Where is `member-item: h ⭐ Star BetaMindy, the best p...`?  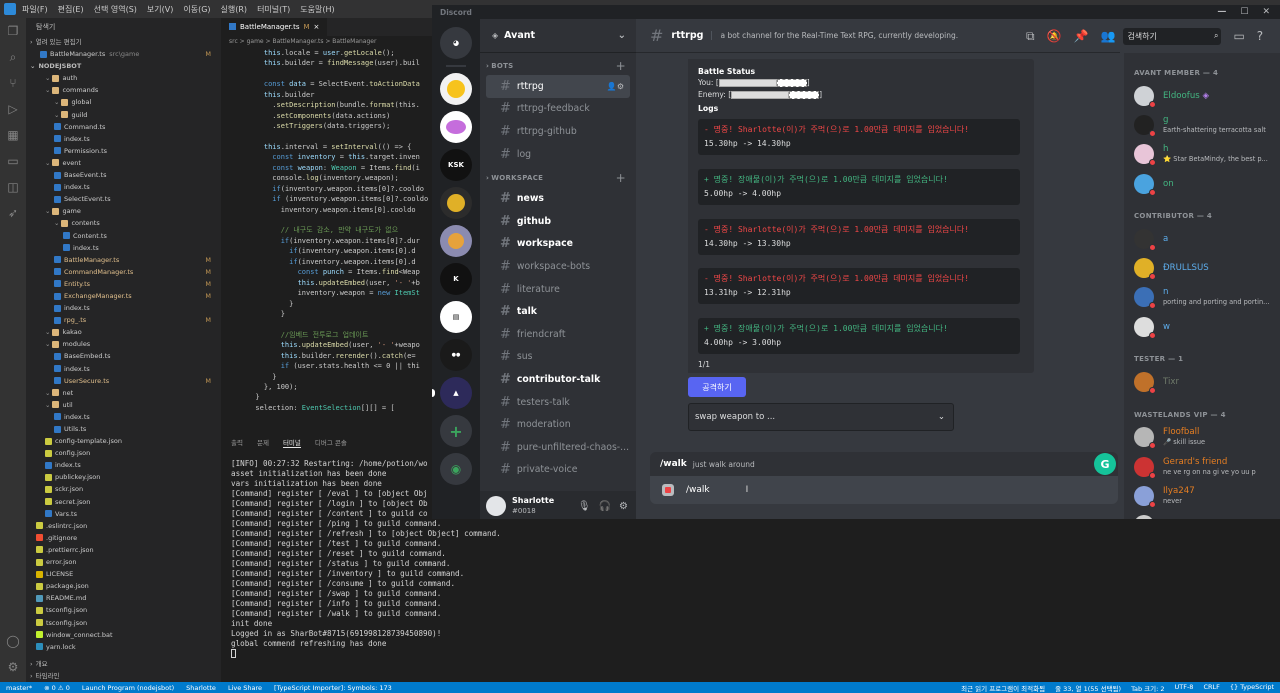
member-item: h ⭐ Star BetaMindy, the best p... is located at coordinates (1202, 154).